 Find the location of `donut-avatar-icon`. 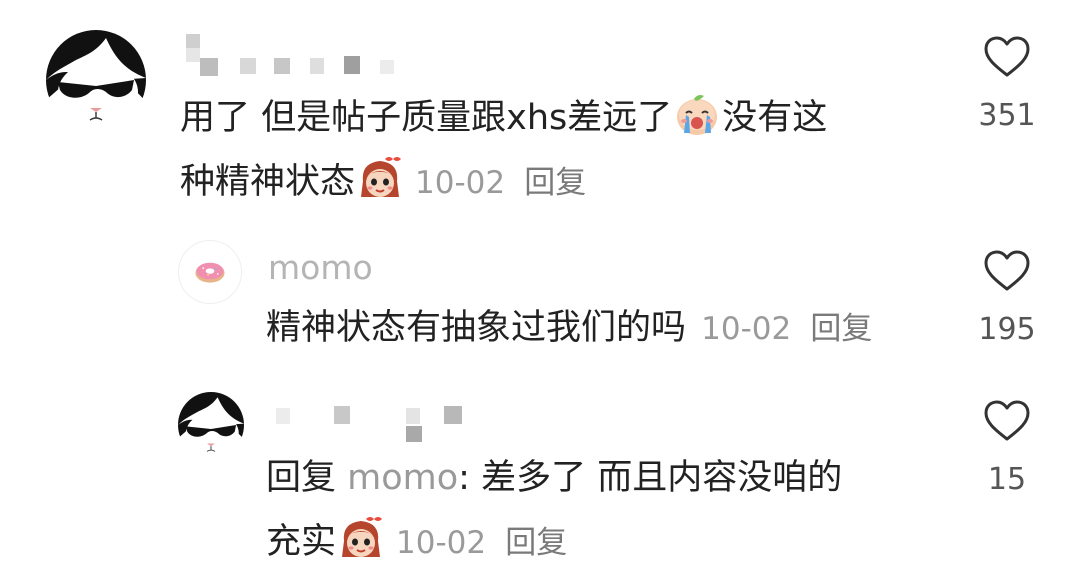

donut-avatar-icon is located at coordinates (210, 272).